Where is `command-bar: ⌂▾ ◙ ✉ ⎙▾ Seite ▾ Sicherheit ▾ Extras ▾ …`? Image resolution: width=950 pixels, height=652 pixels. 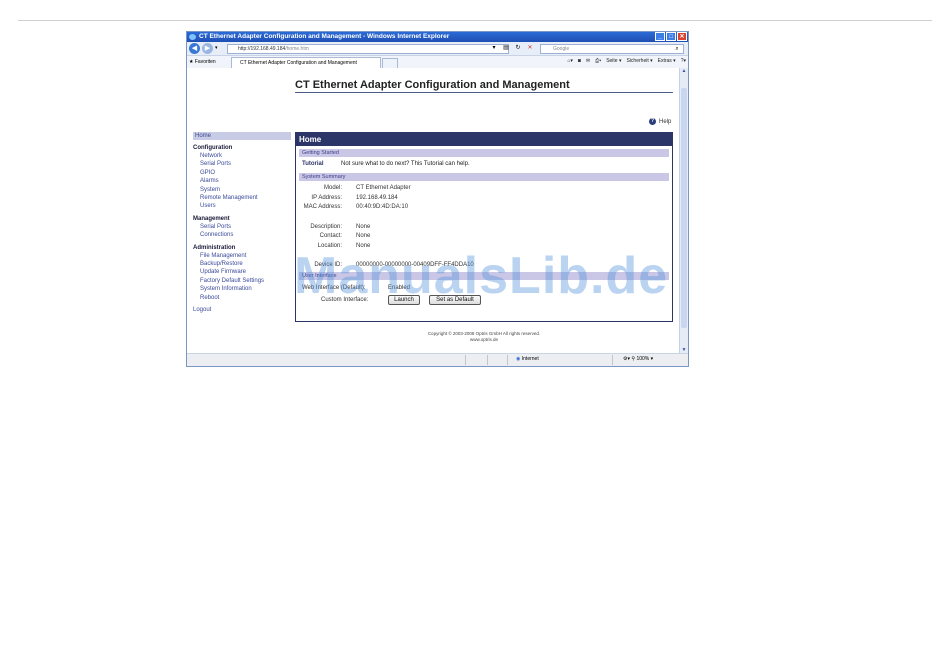 command-bar: ⌂▾ ◙ ✉ ⎙▾ Seite ▾ Sicherheit ▾ Extras ▾ … is located at coordinates (626, 61).